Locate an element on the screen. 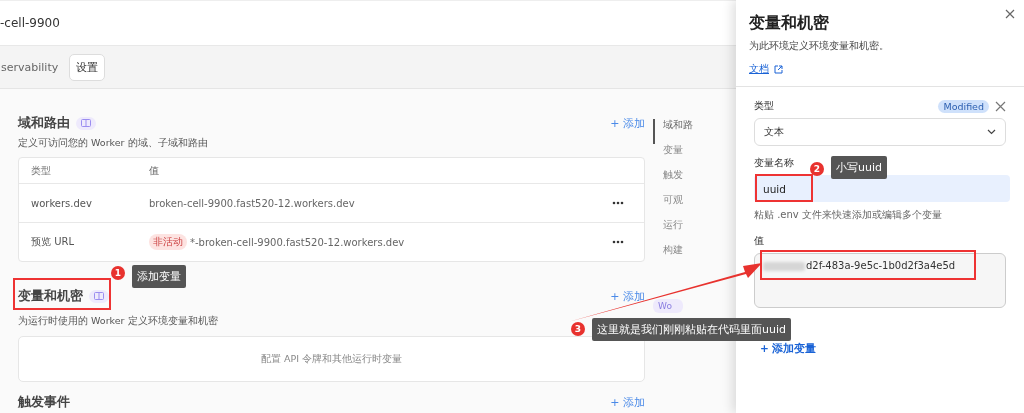  field-label: 变量名称 is located at coordinates (774, 163).